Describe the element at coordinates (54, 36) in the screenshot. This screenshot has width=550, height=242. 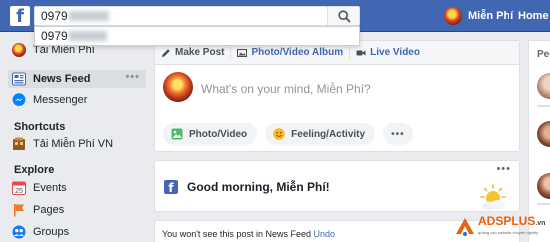
I see `search-suggestion-text: 0979` at that location.